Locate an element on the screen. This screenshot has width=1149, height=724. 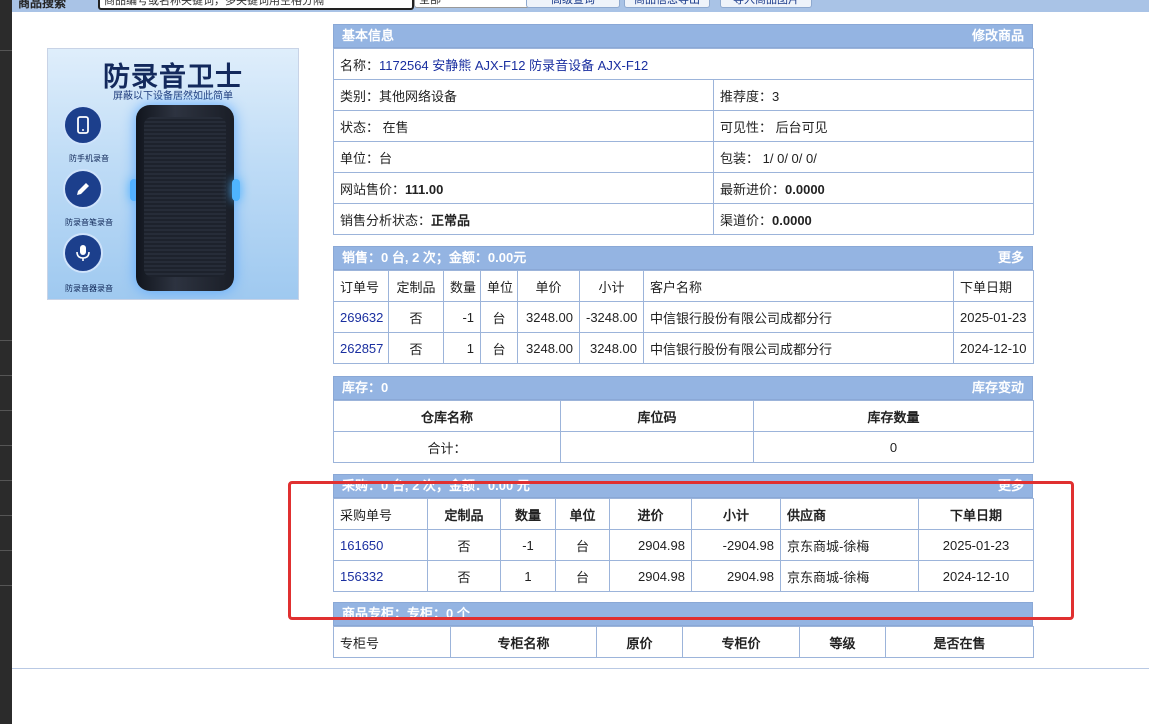
col-cost: 进价 is located at coordinates (650, 514).